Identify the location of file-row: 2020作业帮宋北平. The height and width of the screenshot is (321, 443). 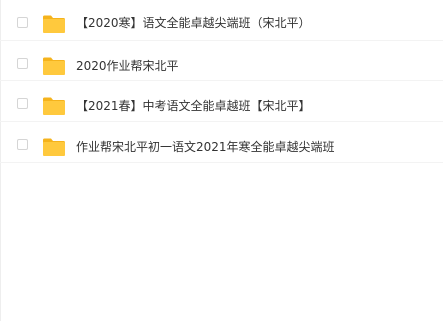
(221, 61).